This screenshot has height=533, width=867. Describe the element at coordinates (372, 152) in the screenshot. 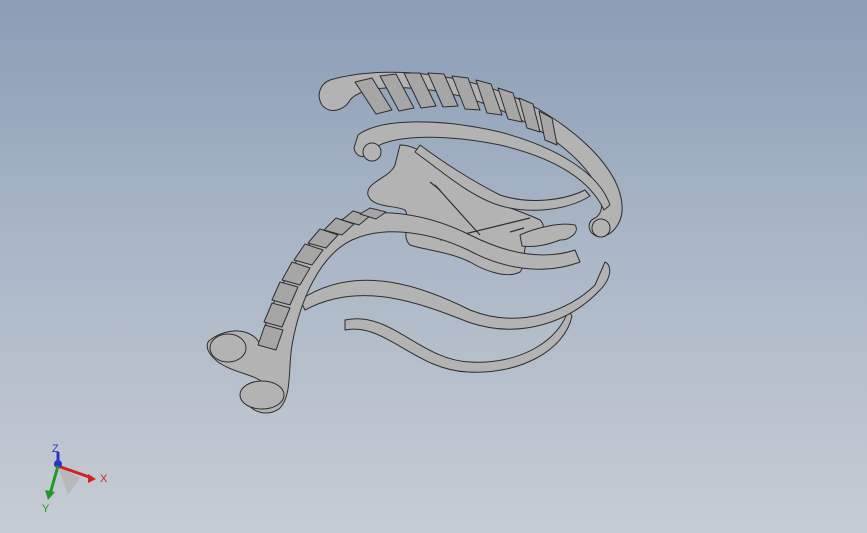

I see `scroll-ornament-left` at that location.